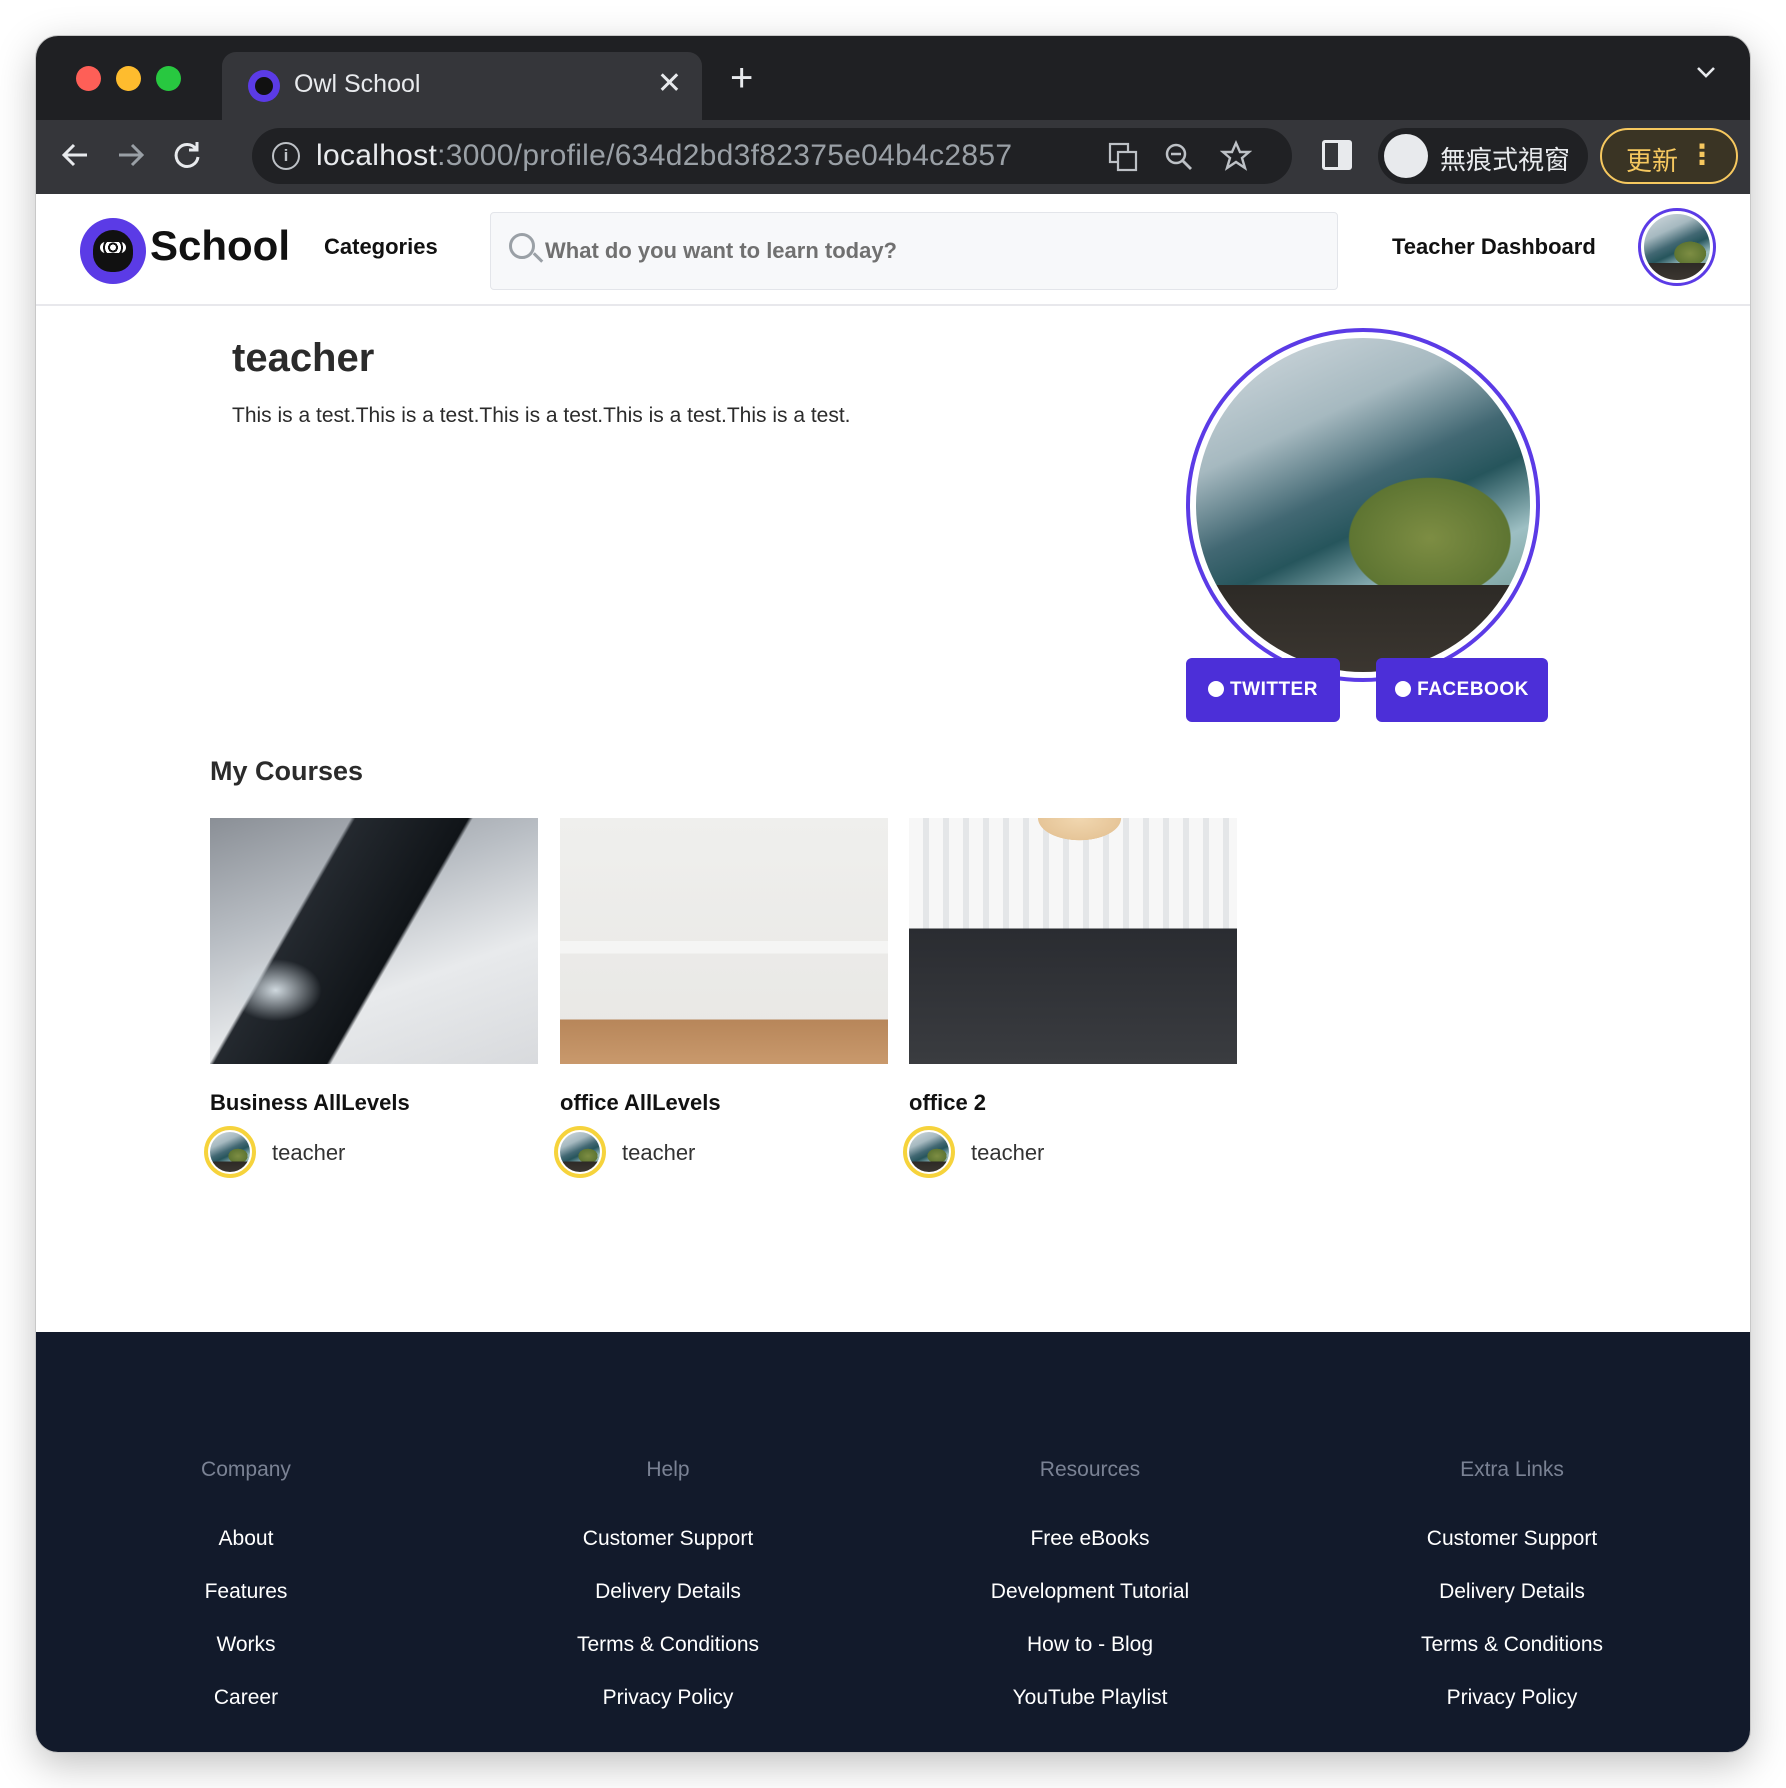 The image size is (1786, 1788). What do you see at coordinates (113, 251) in the screenshot?
I see `owl-logo-icon` at bounding box center [113, 251].